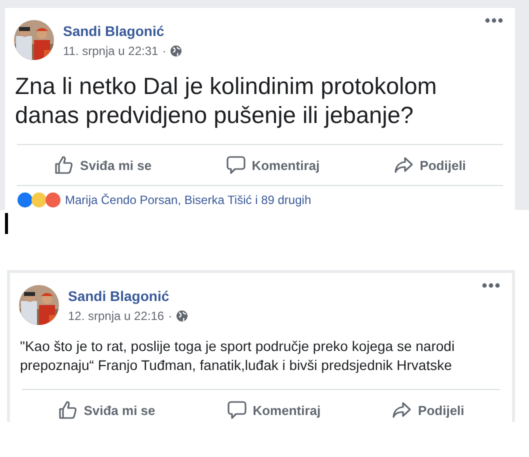 The image size is (529, 457). I want to click on post-text: "Kao što je to rat, poslije toga je sport područje preko kojega se narodi prepoznaju“ Franjo Tuđman, fanatik,luđak i bivši predsjednik Hrvatske, so click(237, 356).